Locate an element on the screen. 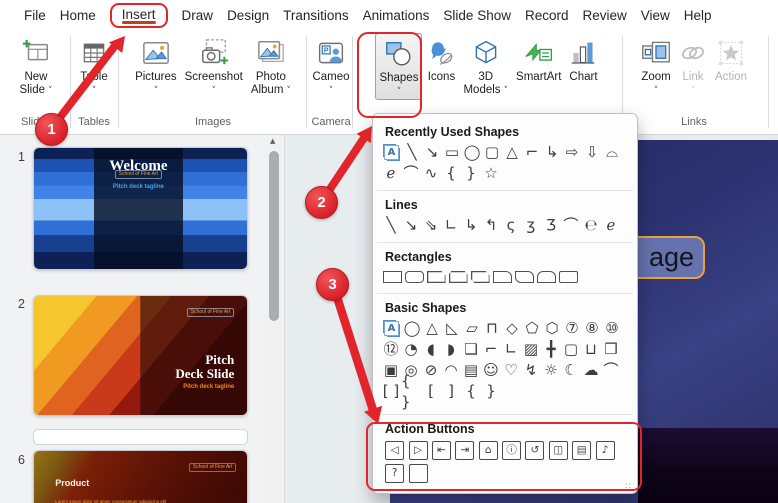 Image resolution: width=778 pixels, height=503 pixels. pictures-button: Pictures ˅ is located at coordinates (156, 65).